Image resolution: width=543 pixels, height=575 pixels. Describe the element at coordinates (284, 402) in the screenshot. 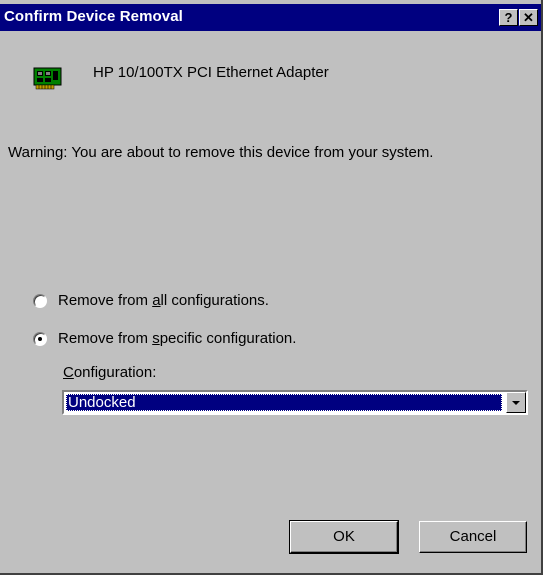

I see `configuration-selected-value: Undocked` at that location.